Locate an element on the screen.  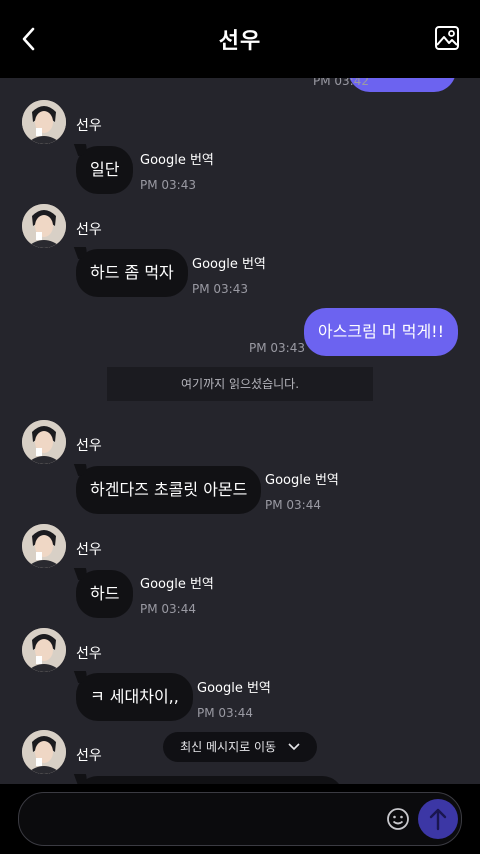
gallery-button is located at coordinates (448, 39).